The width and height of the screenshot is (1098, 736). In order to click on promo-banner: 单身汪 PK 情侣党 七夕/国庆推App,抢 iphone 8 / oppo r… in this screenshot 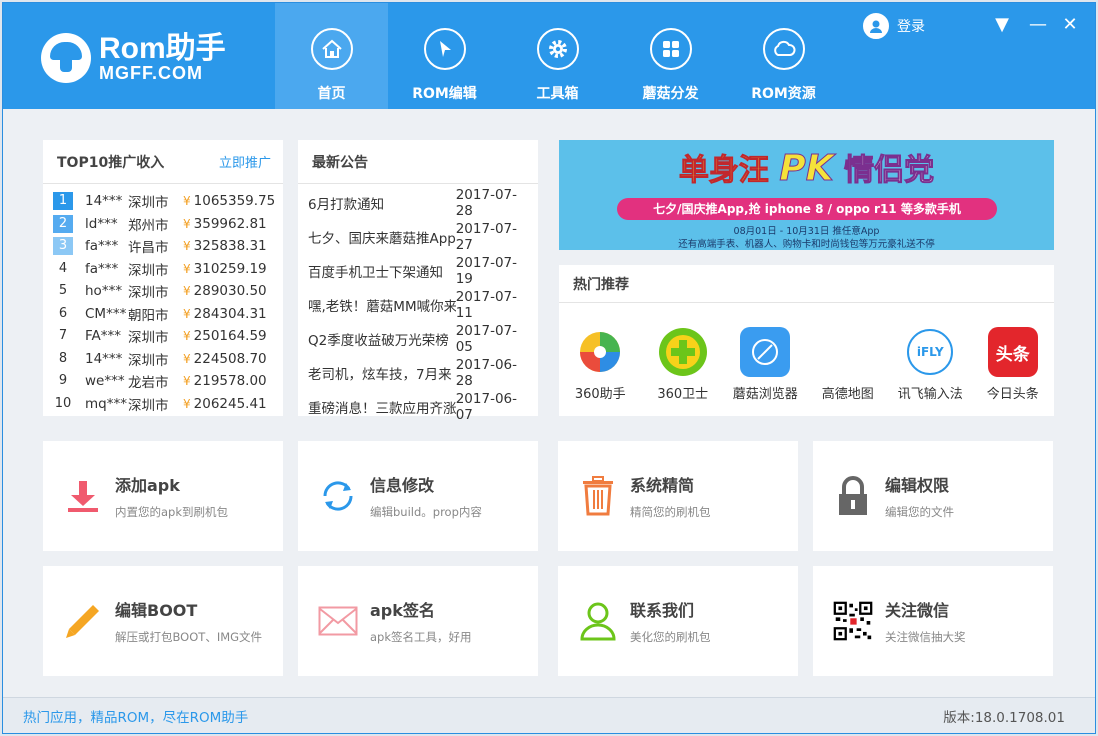, I will do `click(806, 195)`.